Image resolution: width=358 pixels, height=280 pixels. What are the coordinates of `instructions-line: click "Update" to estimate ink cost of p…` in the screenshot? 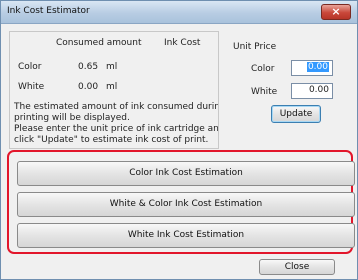 It's located at (111, 140).